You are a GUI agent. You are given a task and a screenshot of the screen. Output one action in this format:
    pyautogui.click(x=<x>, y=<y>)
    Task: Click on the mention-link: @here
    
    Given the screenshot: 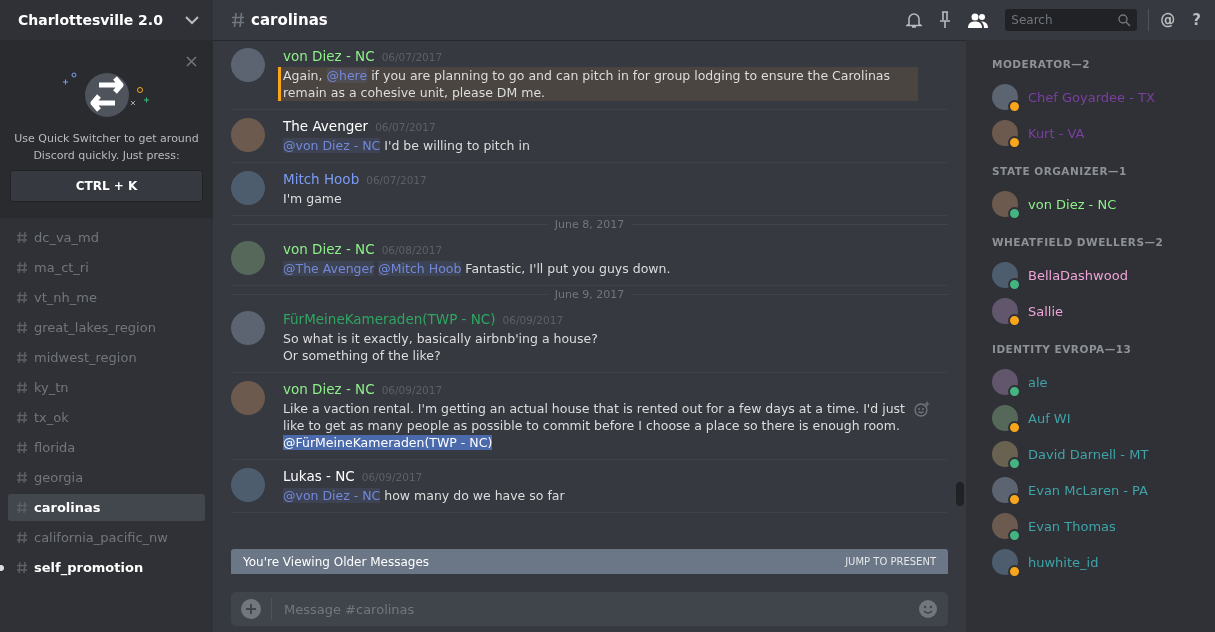 What is the action you would take?
    pyautogui.click(x=347, y=75)
    